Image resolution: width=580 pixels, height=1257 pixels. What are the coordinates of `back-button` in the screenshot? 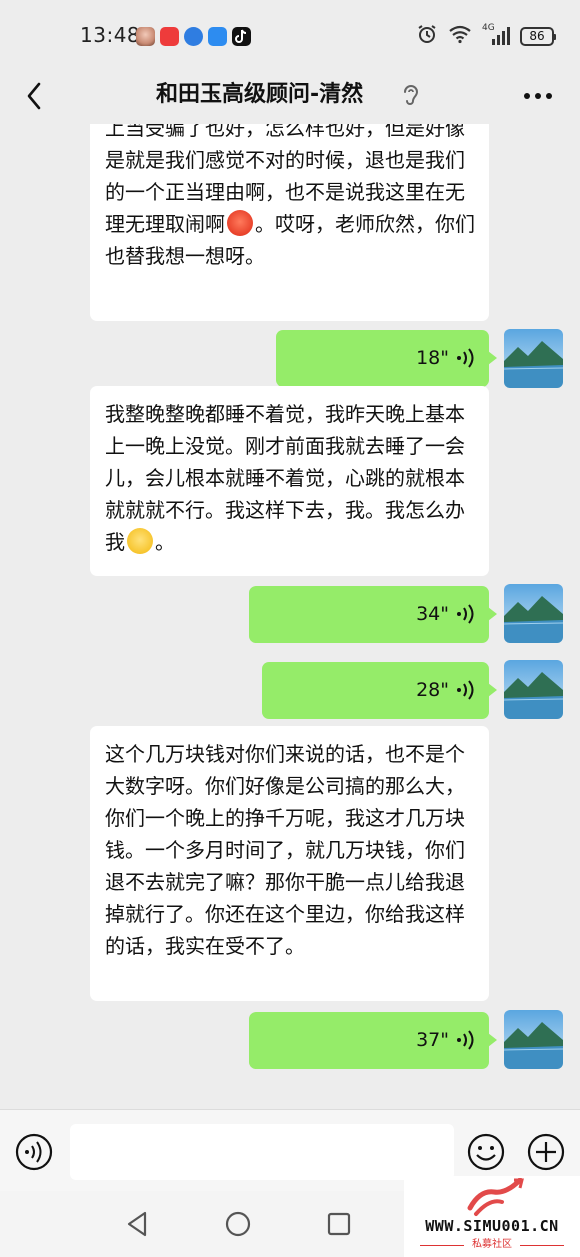 It's located at (34, 96).